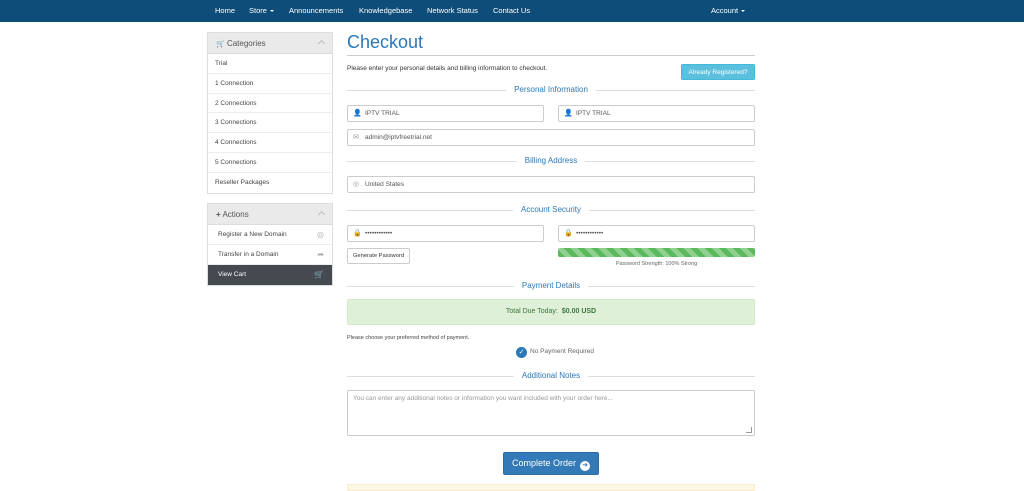 This screenshot has width=1024, height=491. What do you see at coordinates (656, 264) in the screenshot?
I see `password-strength-text: Password Strength: 100% Strong` at bounding box center [656, 264].